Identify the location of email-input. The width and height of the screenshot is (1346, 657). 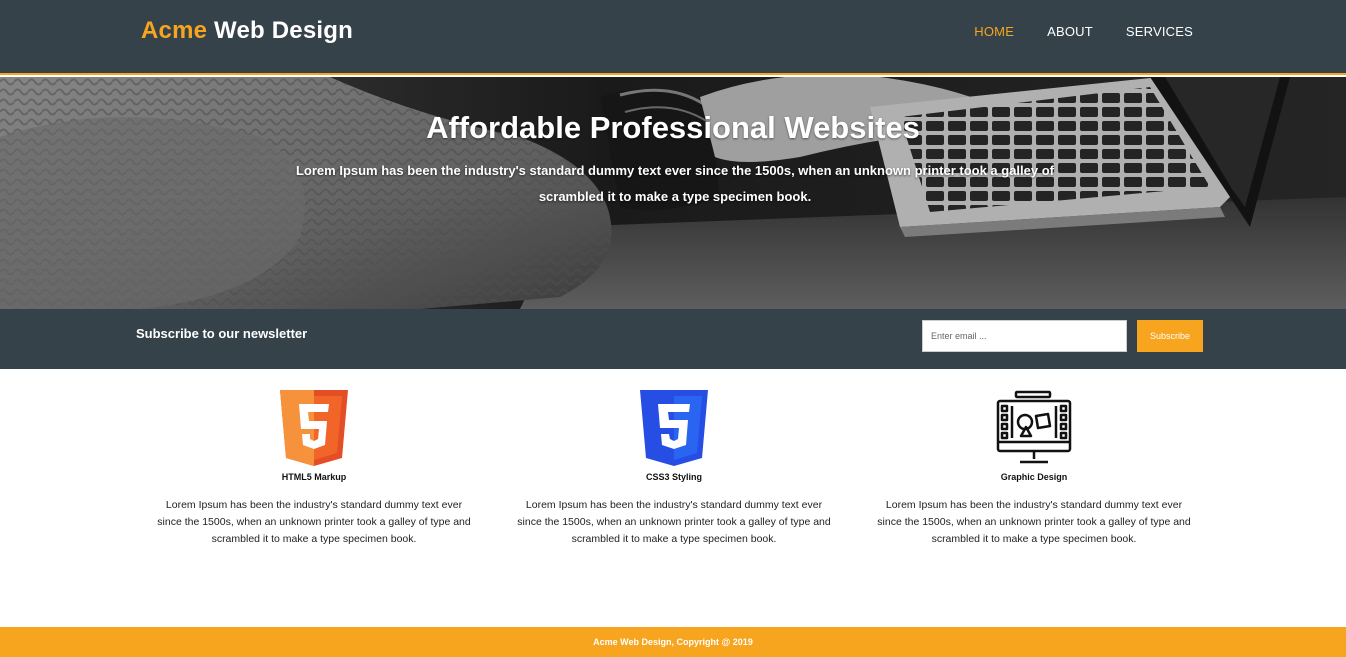
(1024, 336).